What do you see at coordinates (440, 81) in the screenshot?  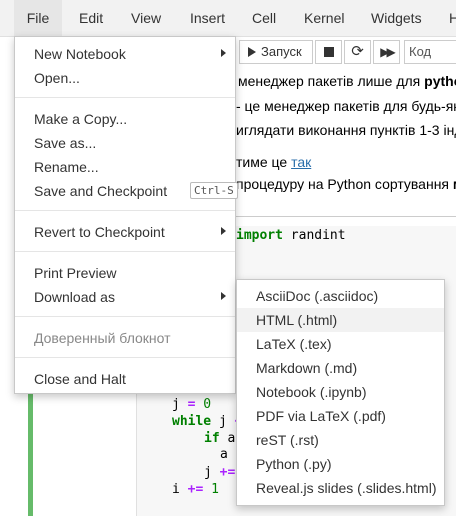 I see `markdown-bold: python` at bounding box center [440, 81].